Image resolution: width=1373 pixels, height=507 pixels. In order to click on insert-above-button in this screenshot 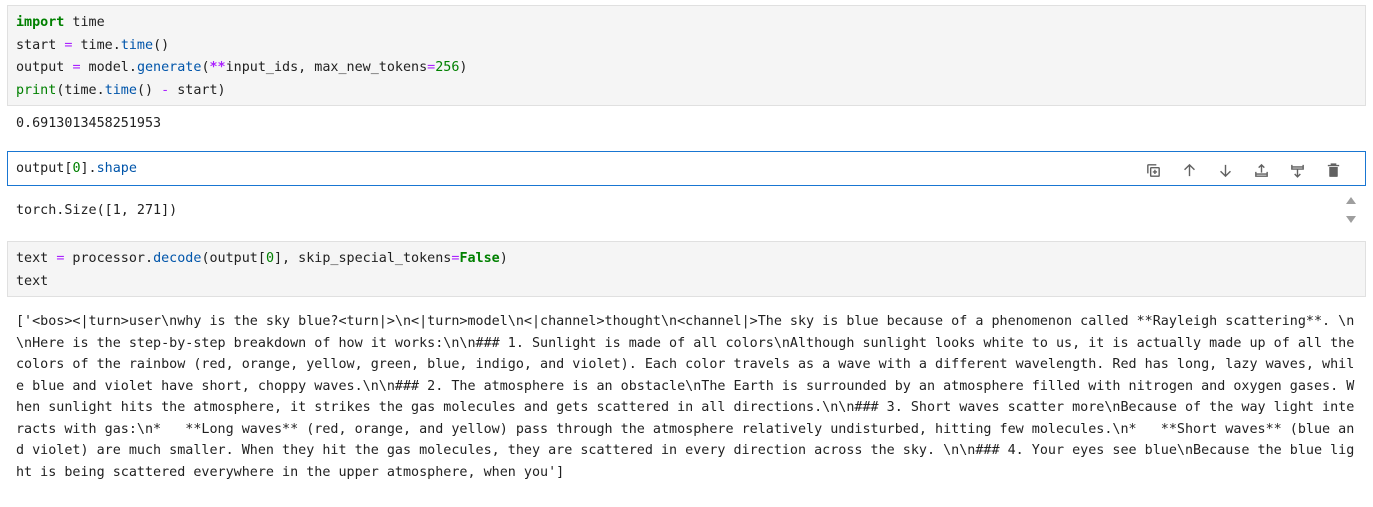, I will do `click(1261, 170)`.